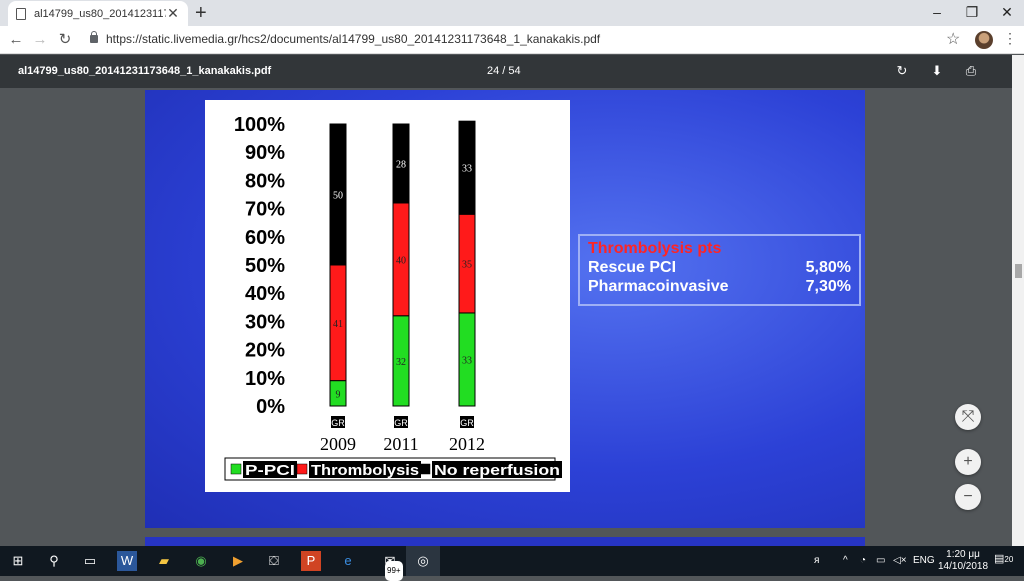  Describe the element at coordinates (394, 571) in the screenshot. I see `badge-count: 99+` at that location.